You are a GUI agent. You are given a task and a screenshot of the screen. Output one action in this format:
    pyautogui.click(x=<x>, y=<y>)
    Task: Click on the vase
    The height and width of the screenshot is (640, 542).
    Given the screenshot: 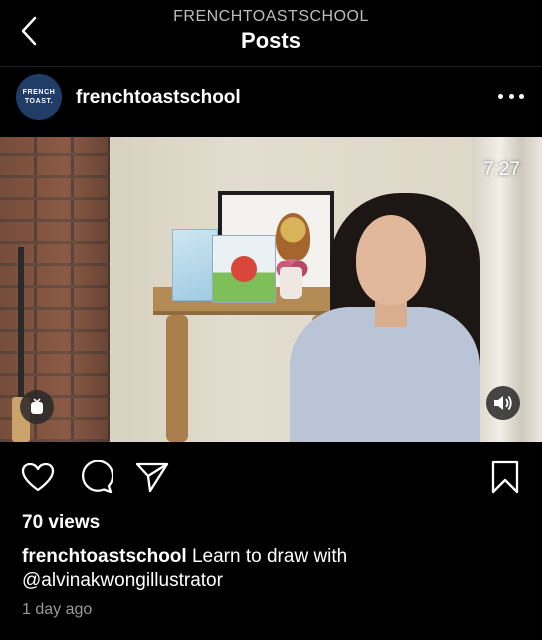 What is the action you would take?
    pyautogui.click(x=291, y=283)
    